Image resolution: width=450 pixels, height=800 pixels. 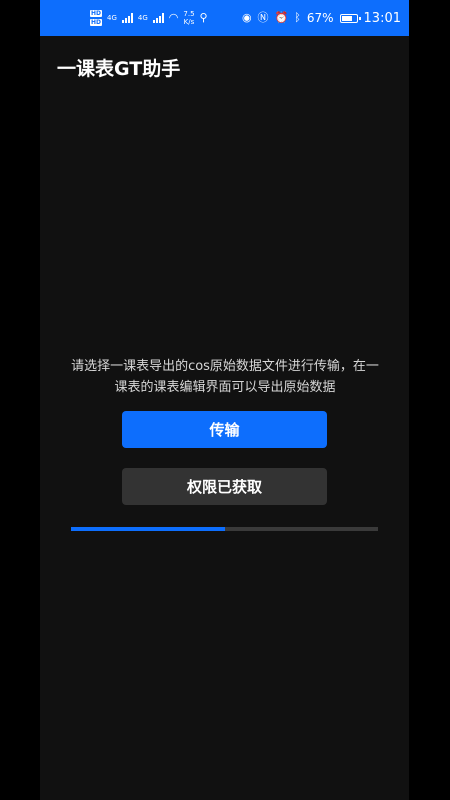 I want to click on status-right: ◉ Ⓝ ⏰ ᛒ 67% 13:01, so click(x=321, y=18).